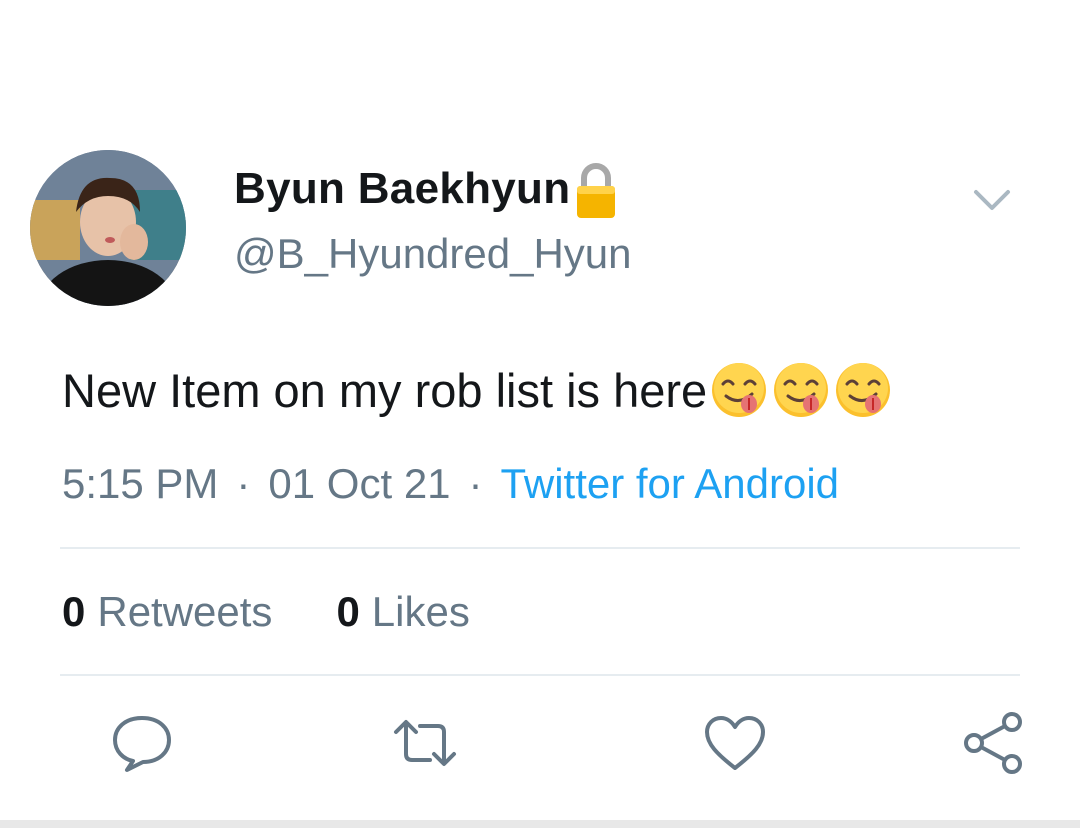  What do you see at coordinates (992, 201) in the screenshot?
I see `chevron-down-icon` at bounding box center [992, 201].